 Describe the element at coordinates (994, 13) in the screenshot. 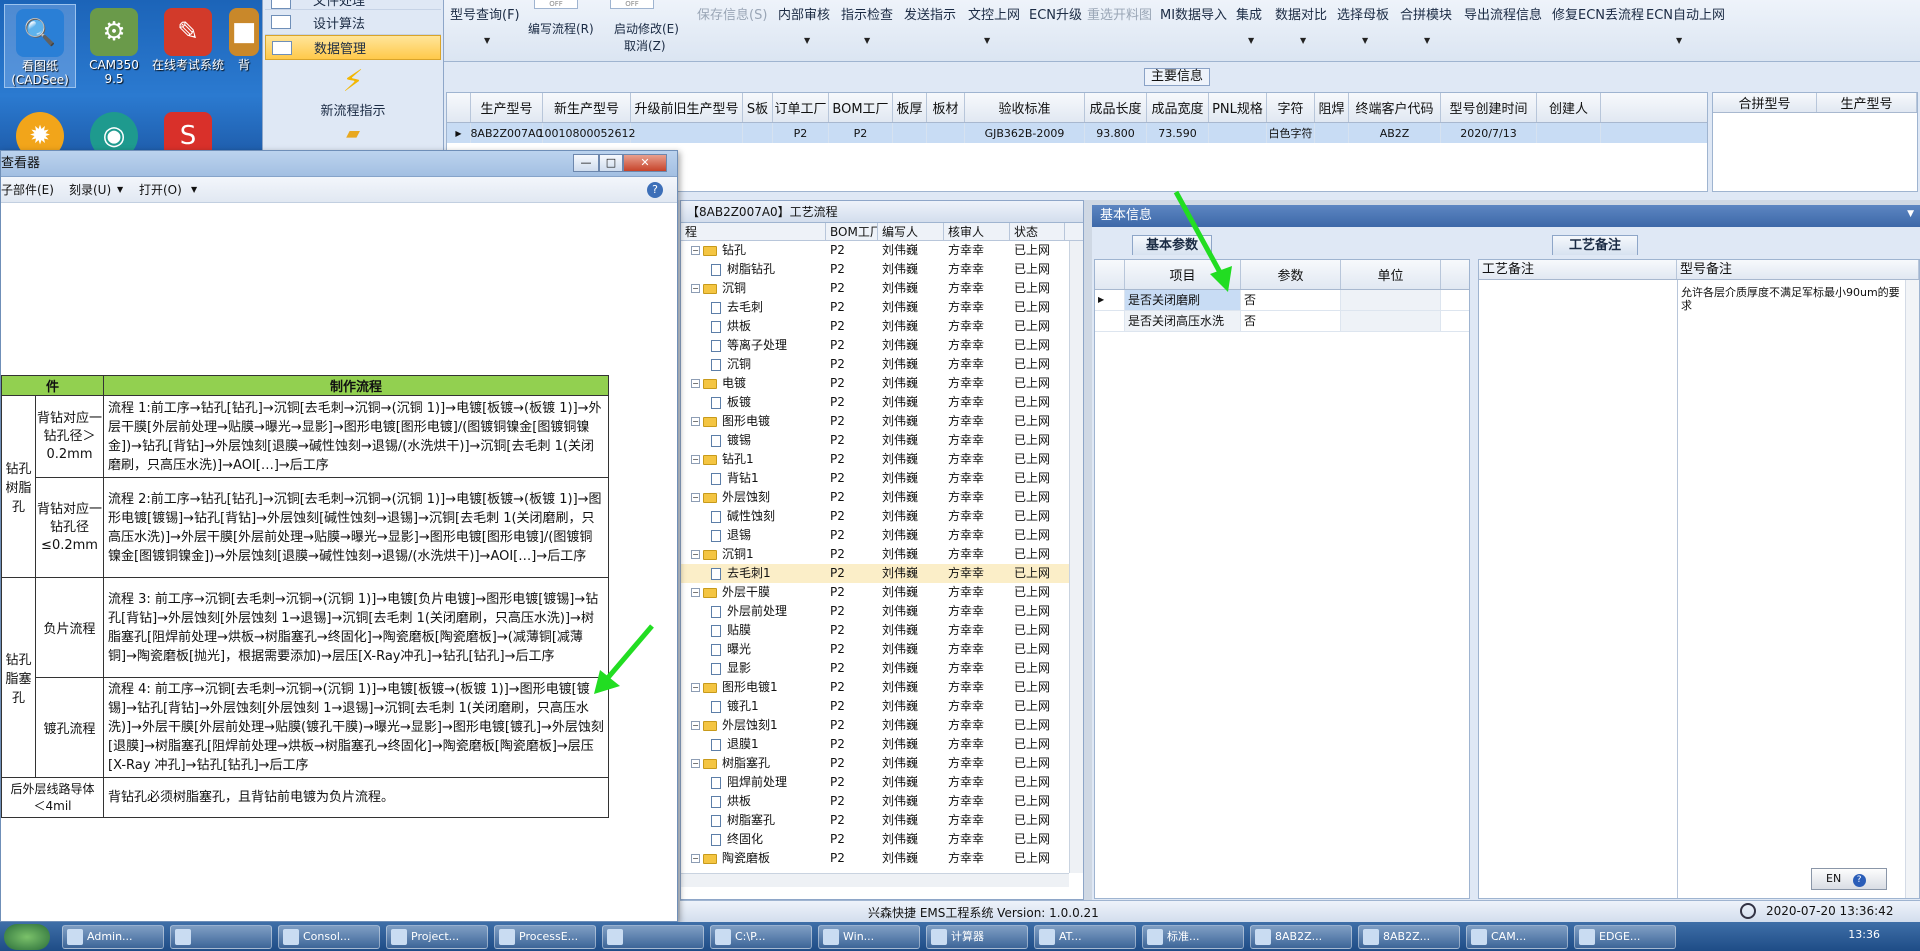

I see `doc-online-button: 文控上网` at that location.